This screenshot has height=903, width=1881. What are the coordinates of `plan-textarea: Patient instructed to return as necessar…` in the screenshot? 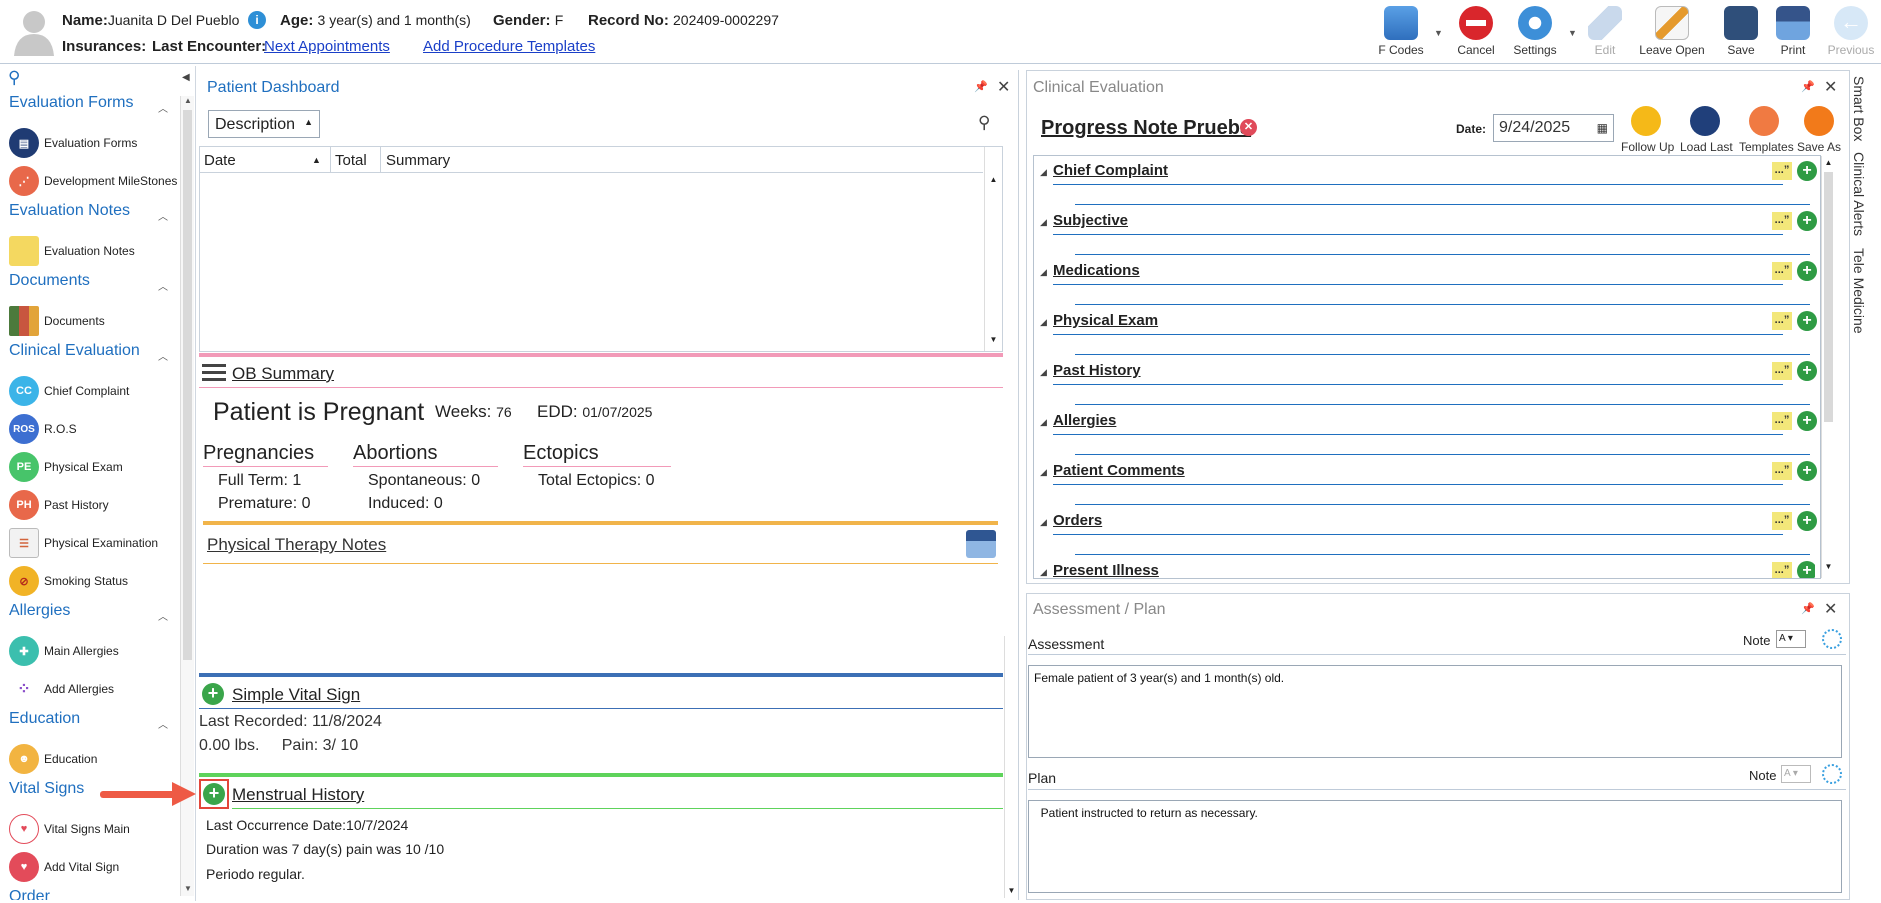 It's located at (1435, 846).